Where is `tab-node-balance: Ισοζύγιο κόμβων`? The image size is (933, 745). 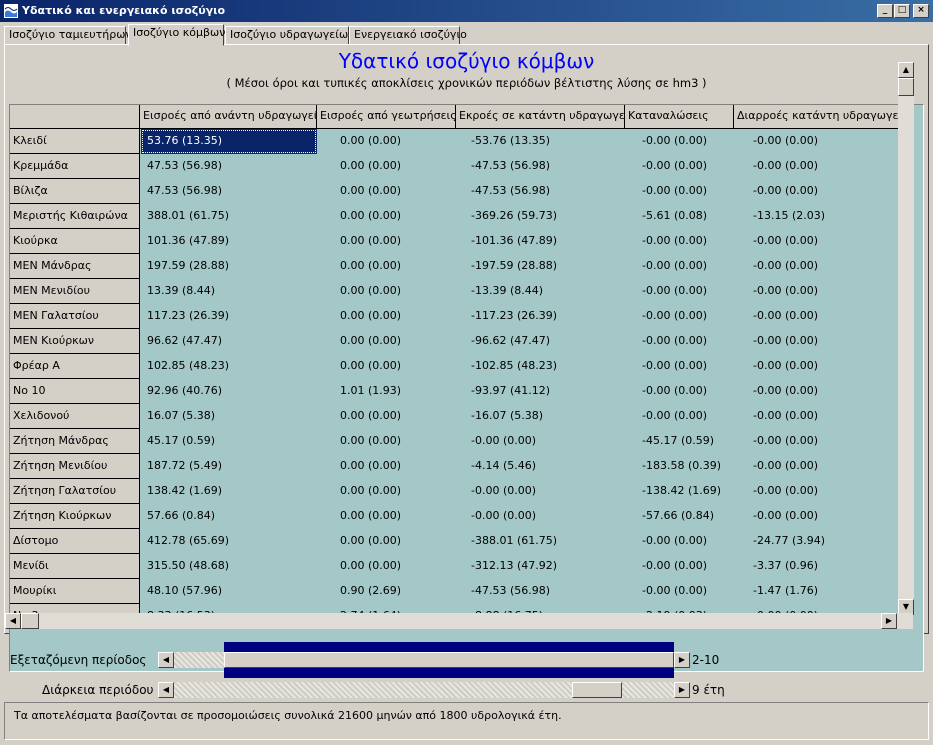 tab-node-balance: Ισοζύγιο κόμβων is located at coordinates (176, 35).